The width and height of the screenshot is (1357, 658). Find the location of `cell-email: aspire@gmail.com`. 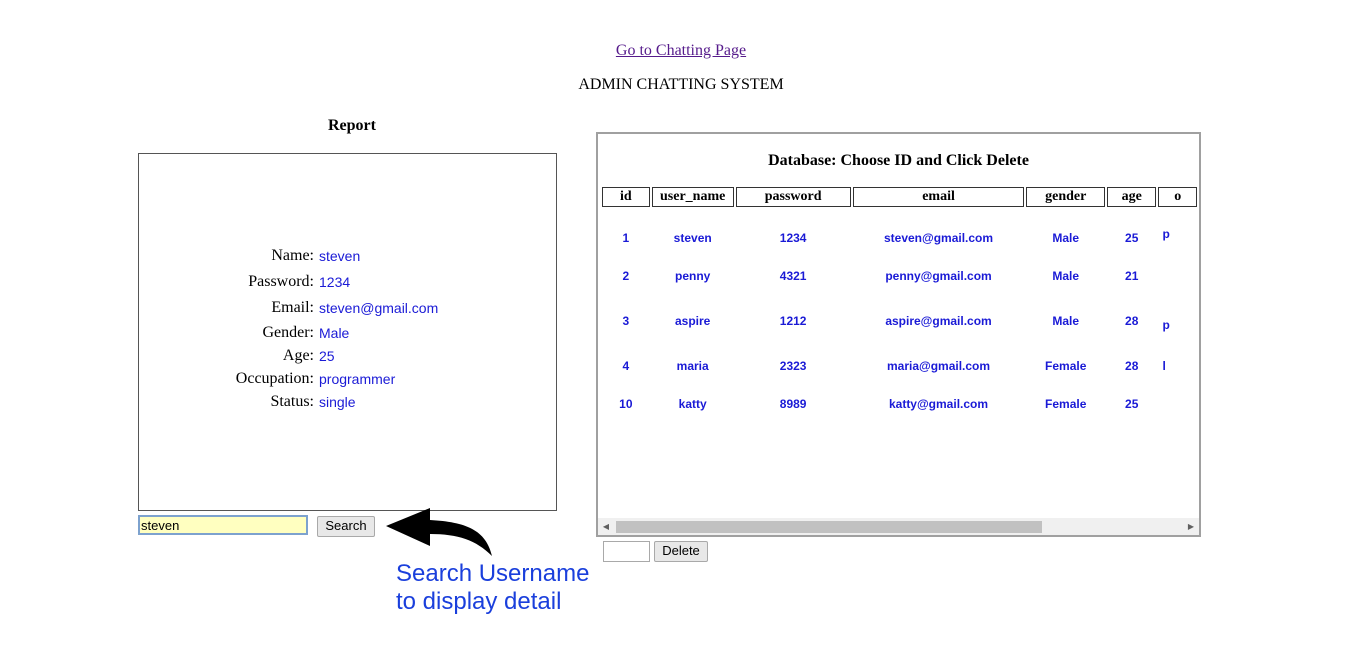

cell-email: aspire@gmail.com is located at coordinates (938, 321).